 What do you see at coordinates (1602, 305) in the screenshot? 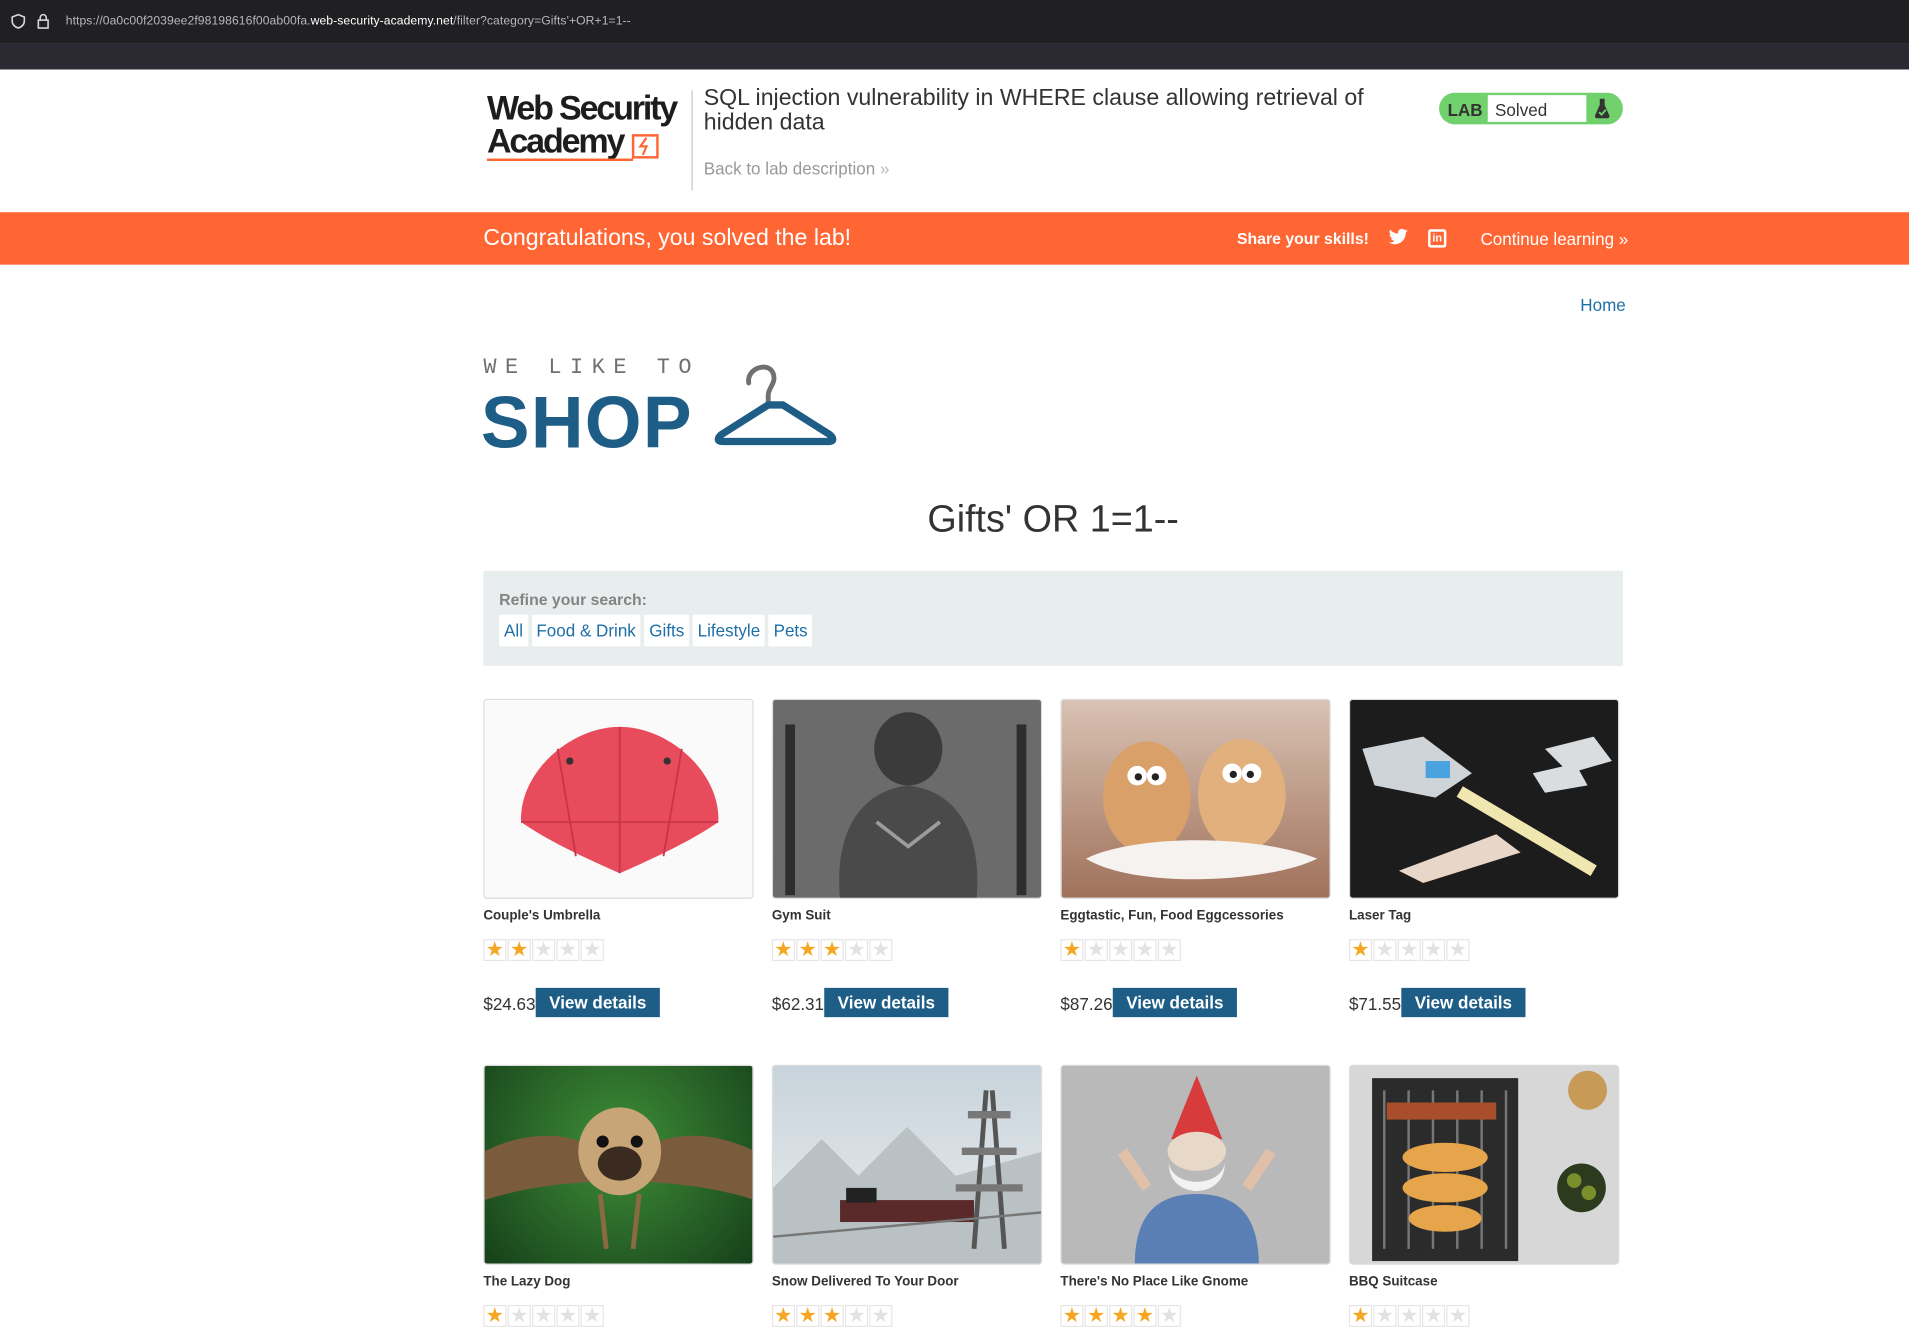
I see `home-link: Home` at bounding box center [1602, 305].